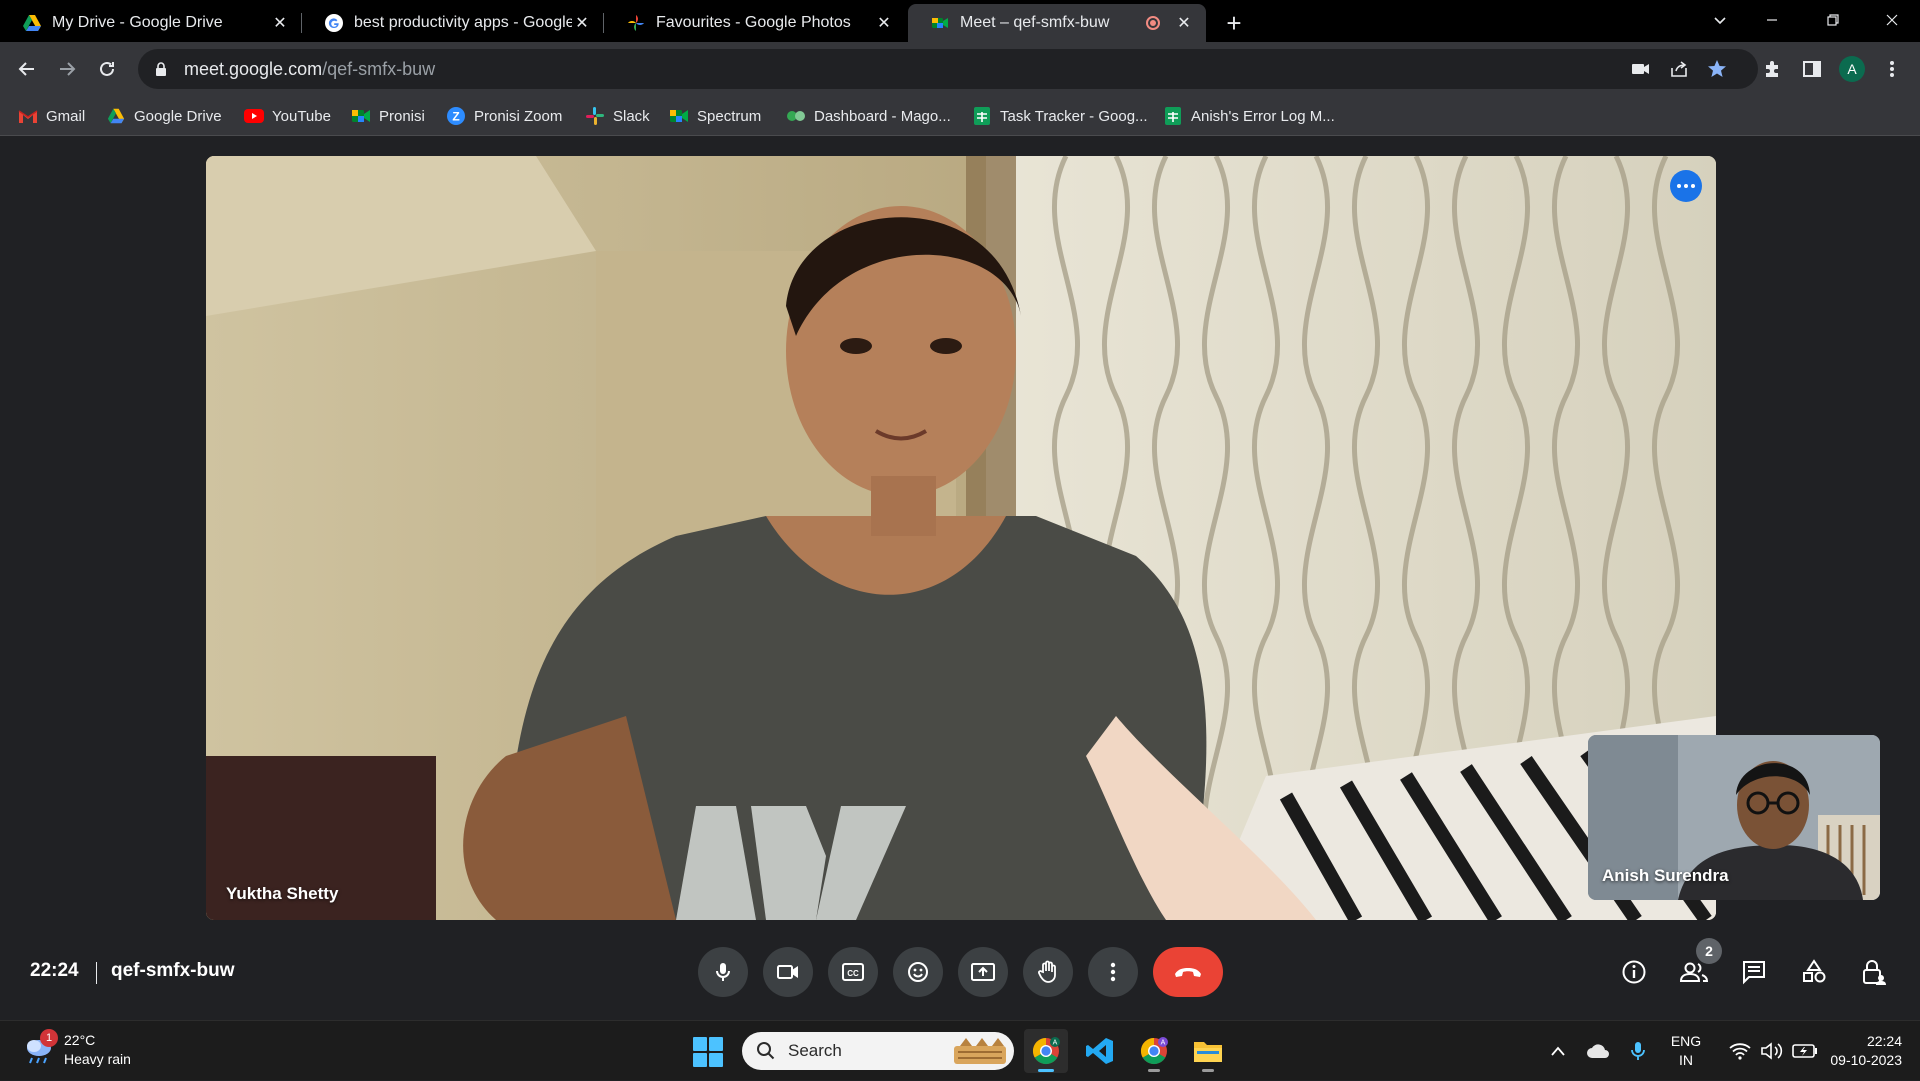 This screenshot has height=1081, width=1920. I want to click on video-camera-icon, so click(787, 972).